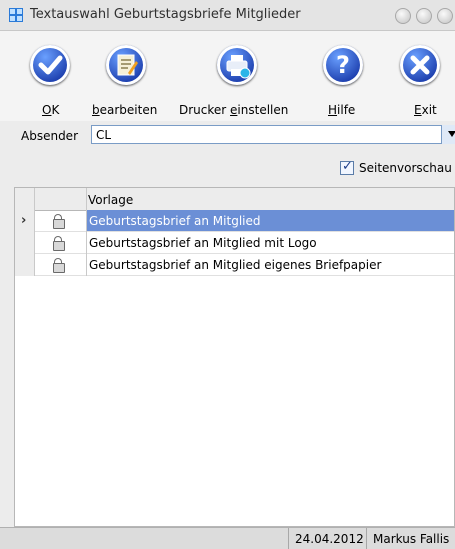 The width and height of the screenshot is (455, 549). I want to click on preview-row: ✓ Seitenvorschau, so click(227, 168).